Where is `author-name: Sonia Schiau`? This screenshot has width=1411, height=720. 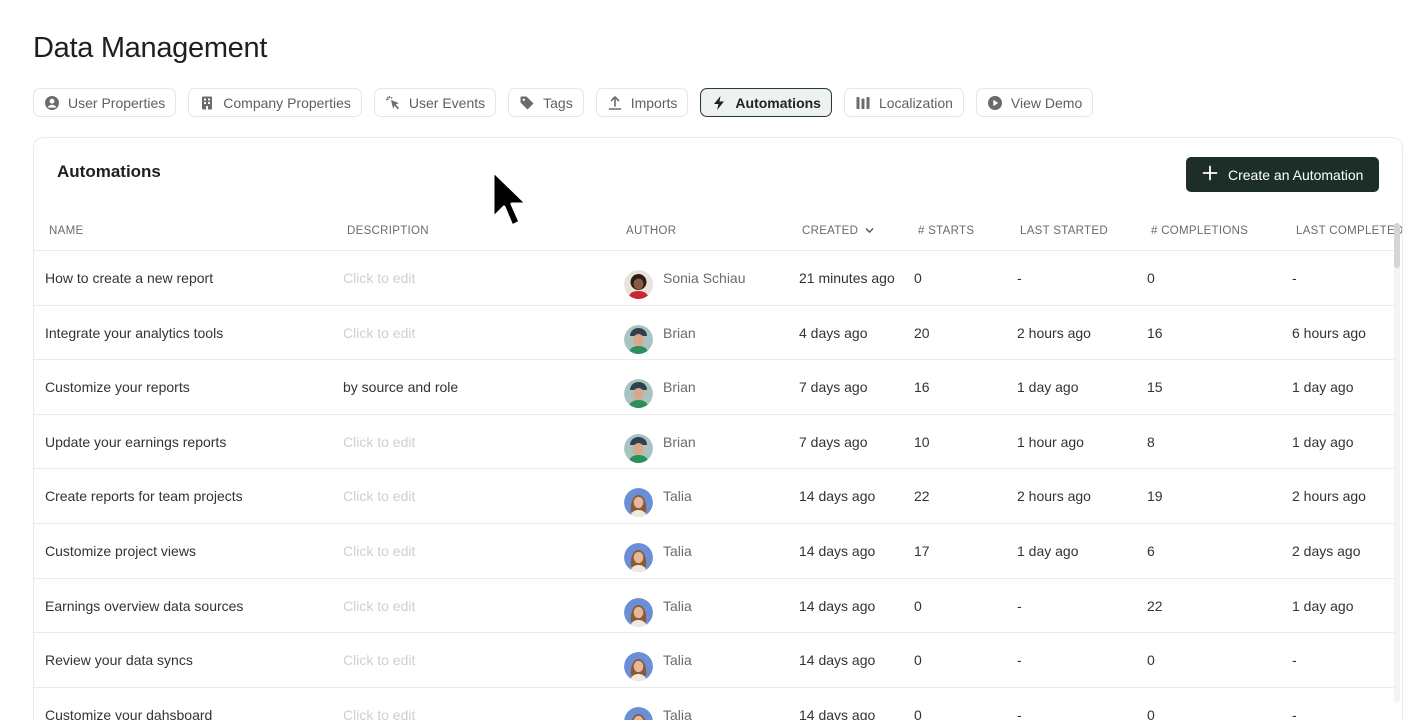 author-name: Sonia Schiau is located at coordinates (704, 278).